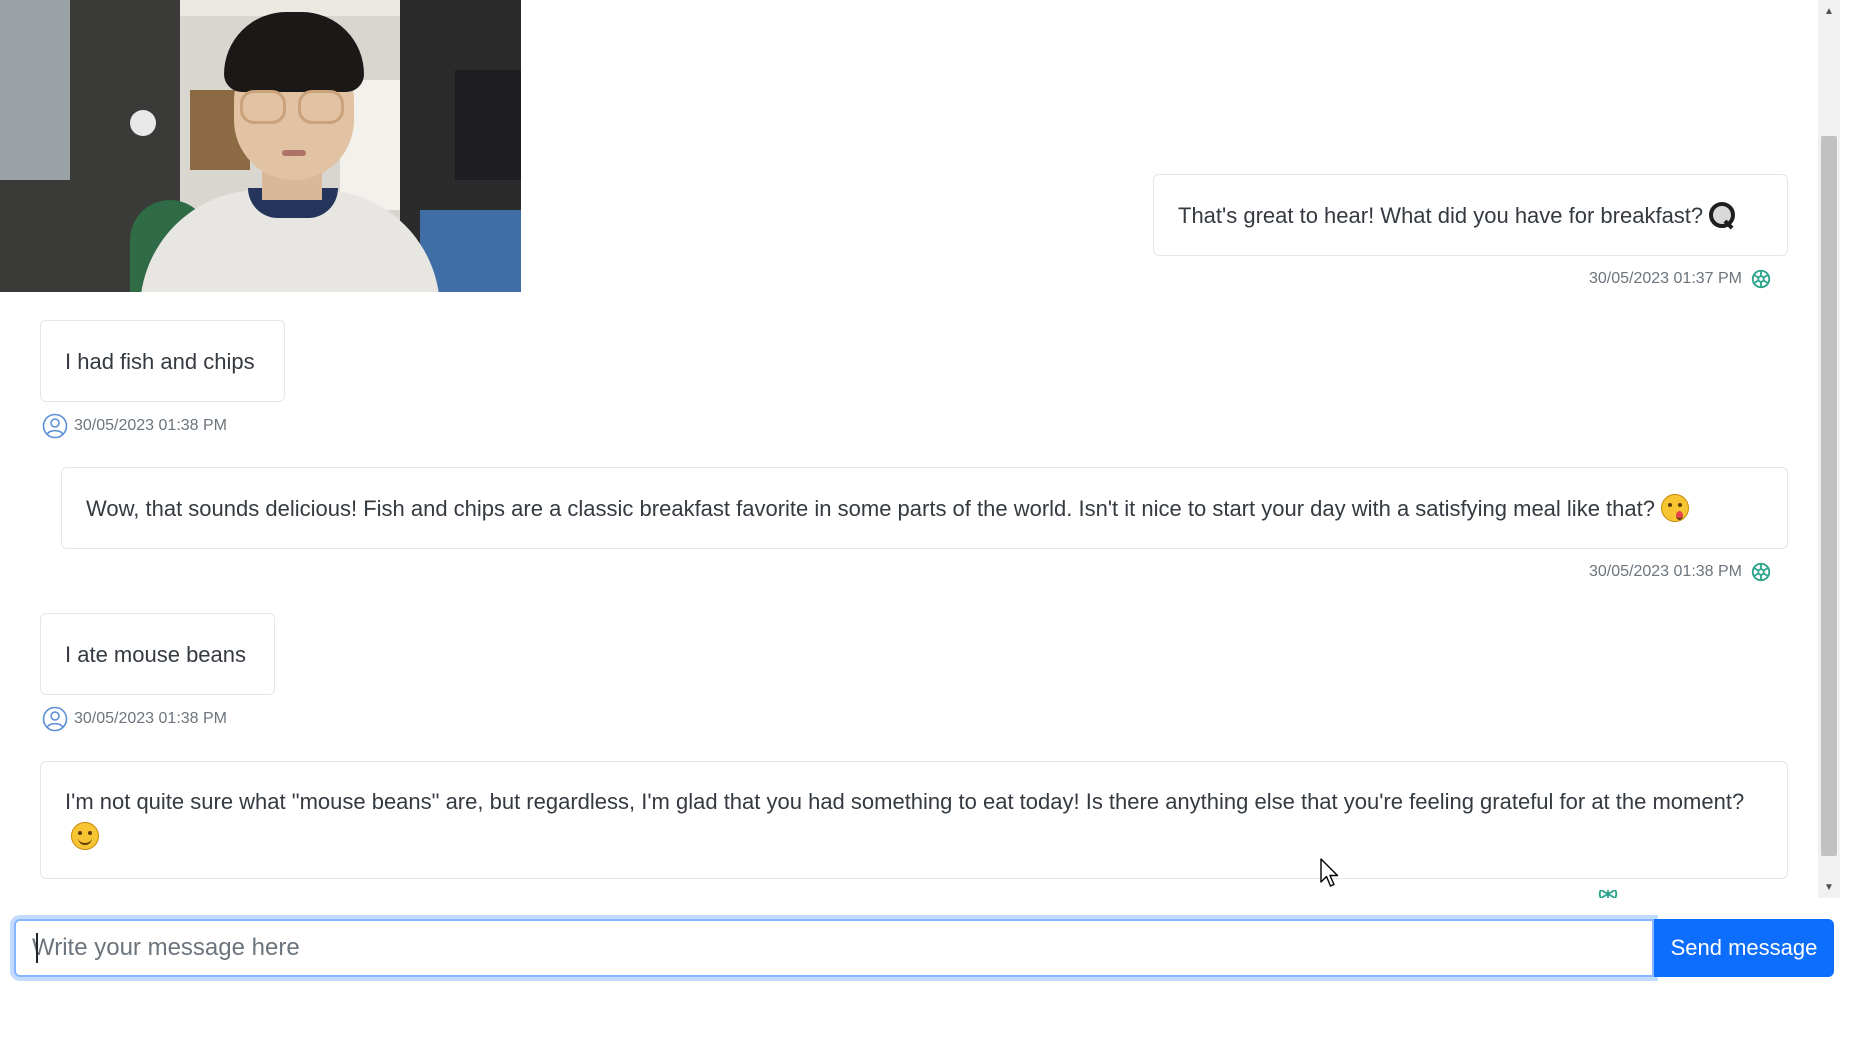  What do you see at coordinates (1674, 508) in the screenshot?
I see `yum-face-emoji` at bounding box center [1674, 508].